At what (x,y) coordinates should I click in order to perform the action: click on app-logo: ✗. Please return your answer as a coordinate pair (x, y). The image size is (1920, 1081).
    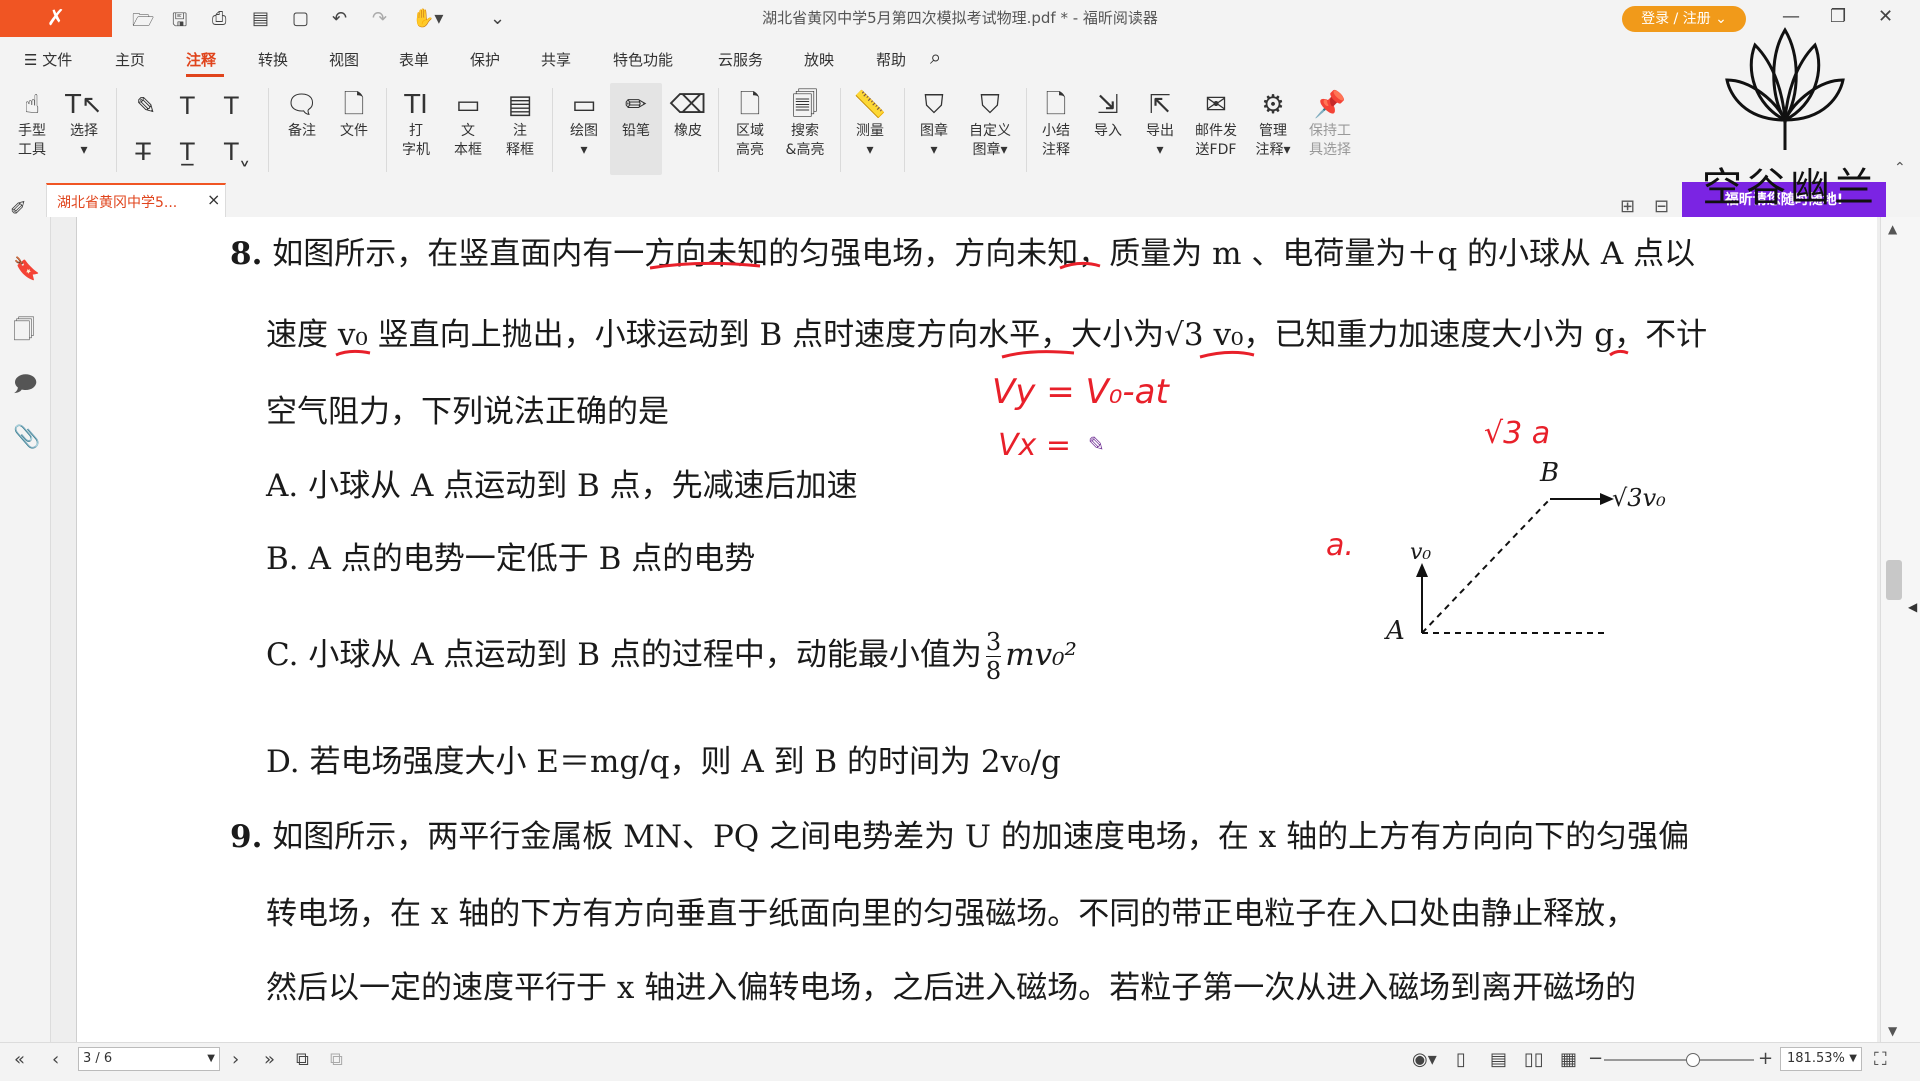
    Looking at the image, I should click on (56, 18).